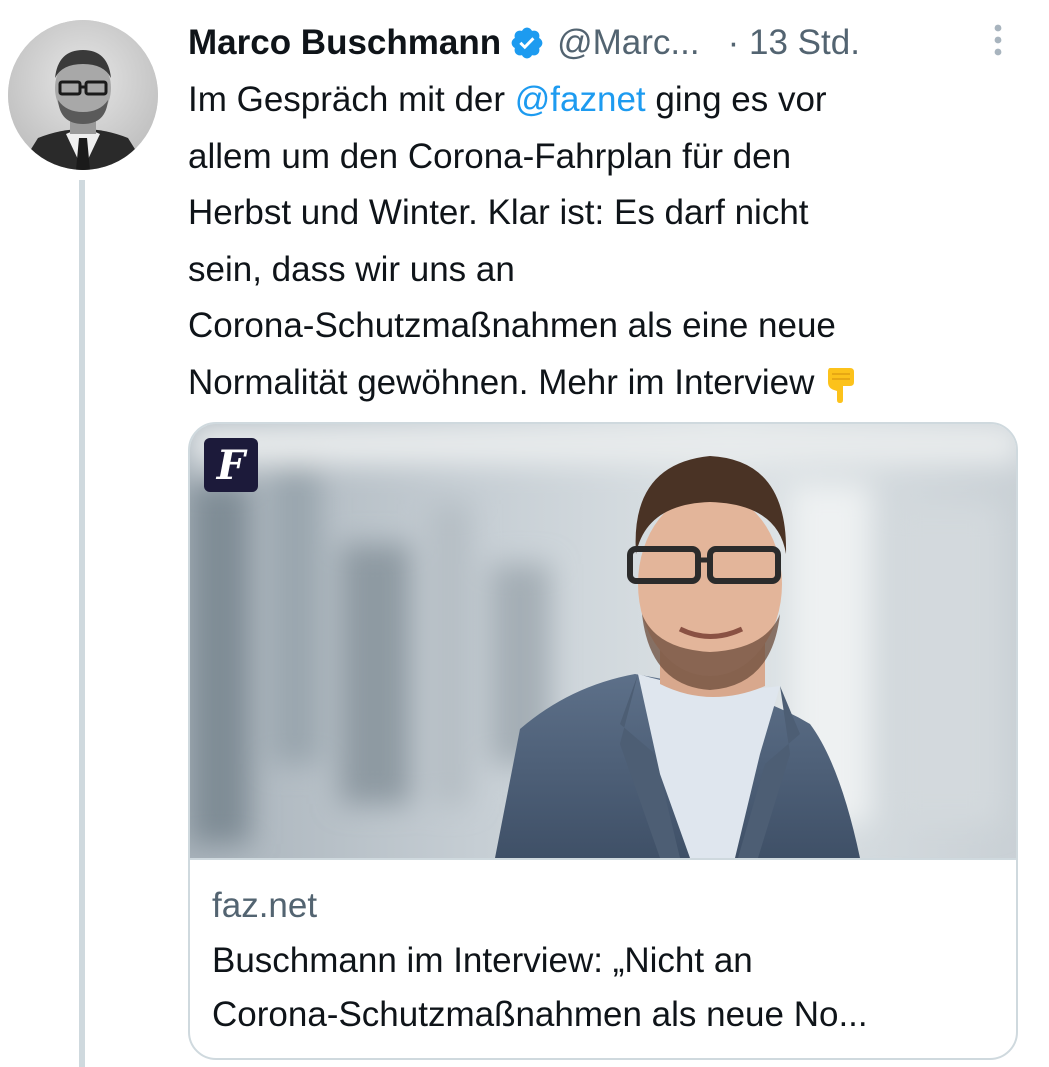 This screenshot has height=1067, width=1049. I want to click on text-segment: Normalität gewöhnen. Mehr im Interview, so click(501, 382).